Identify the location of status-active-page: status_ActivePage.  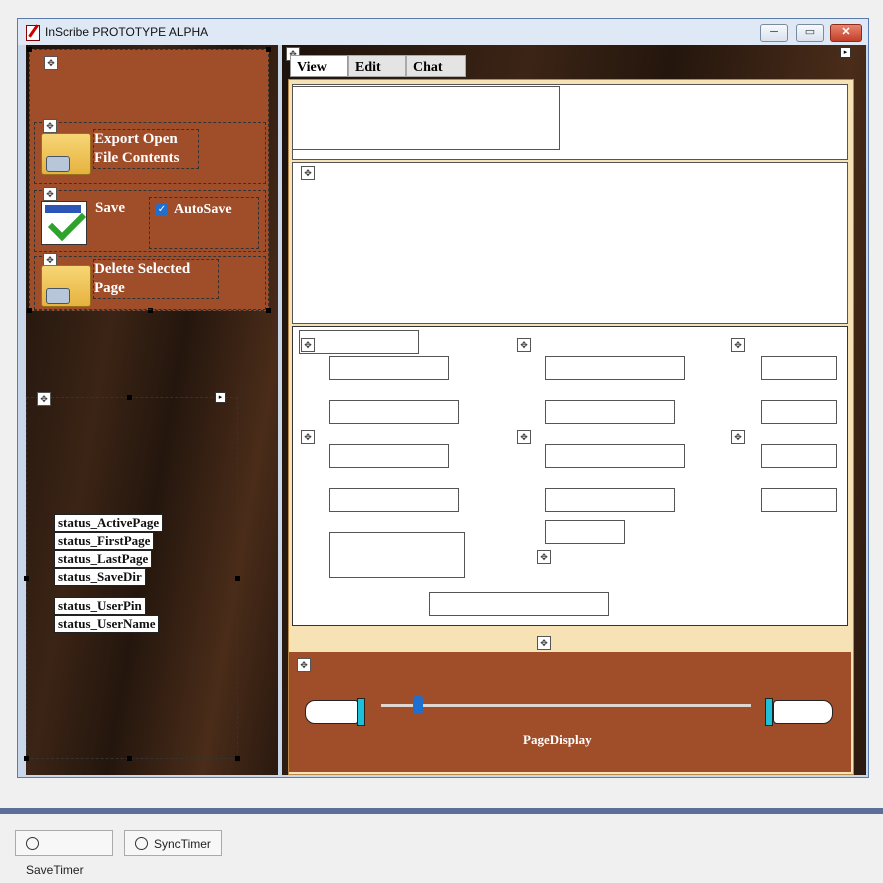
(109, 523).